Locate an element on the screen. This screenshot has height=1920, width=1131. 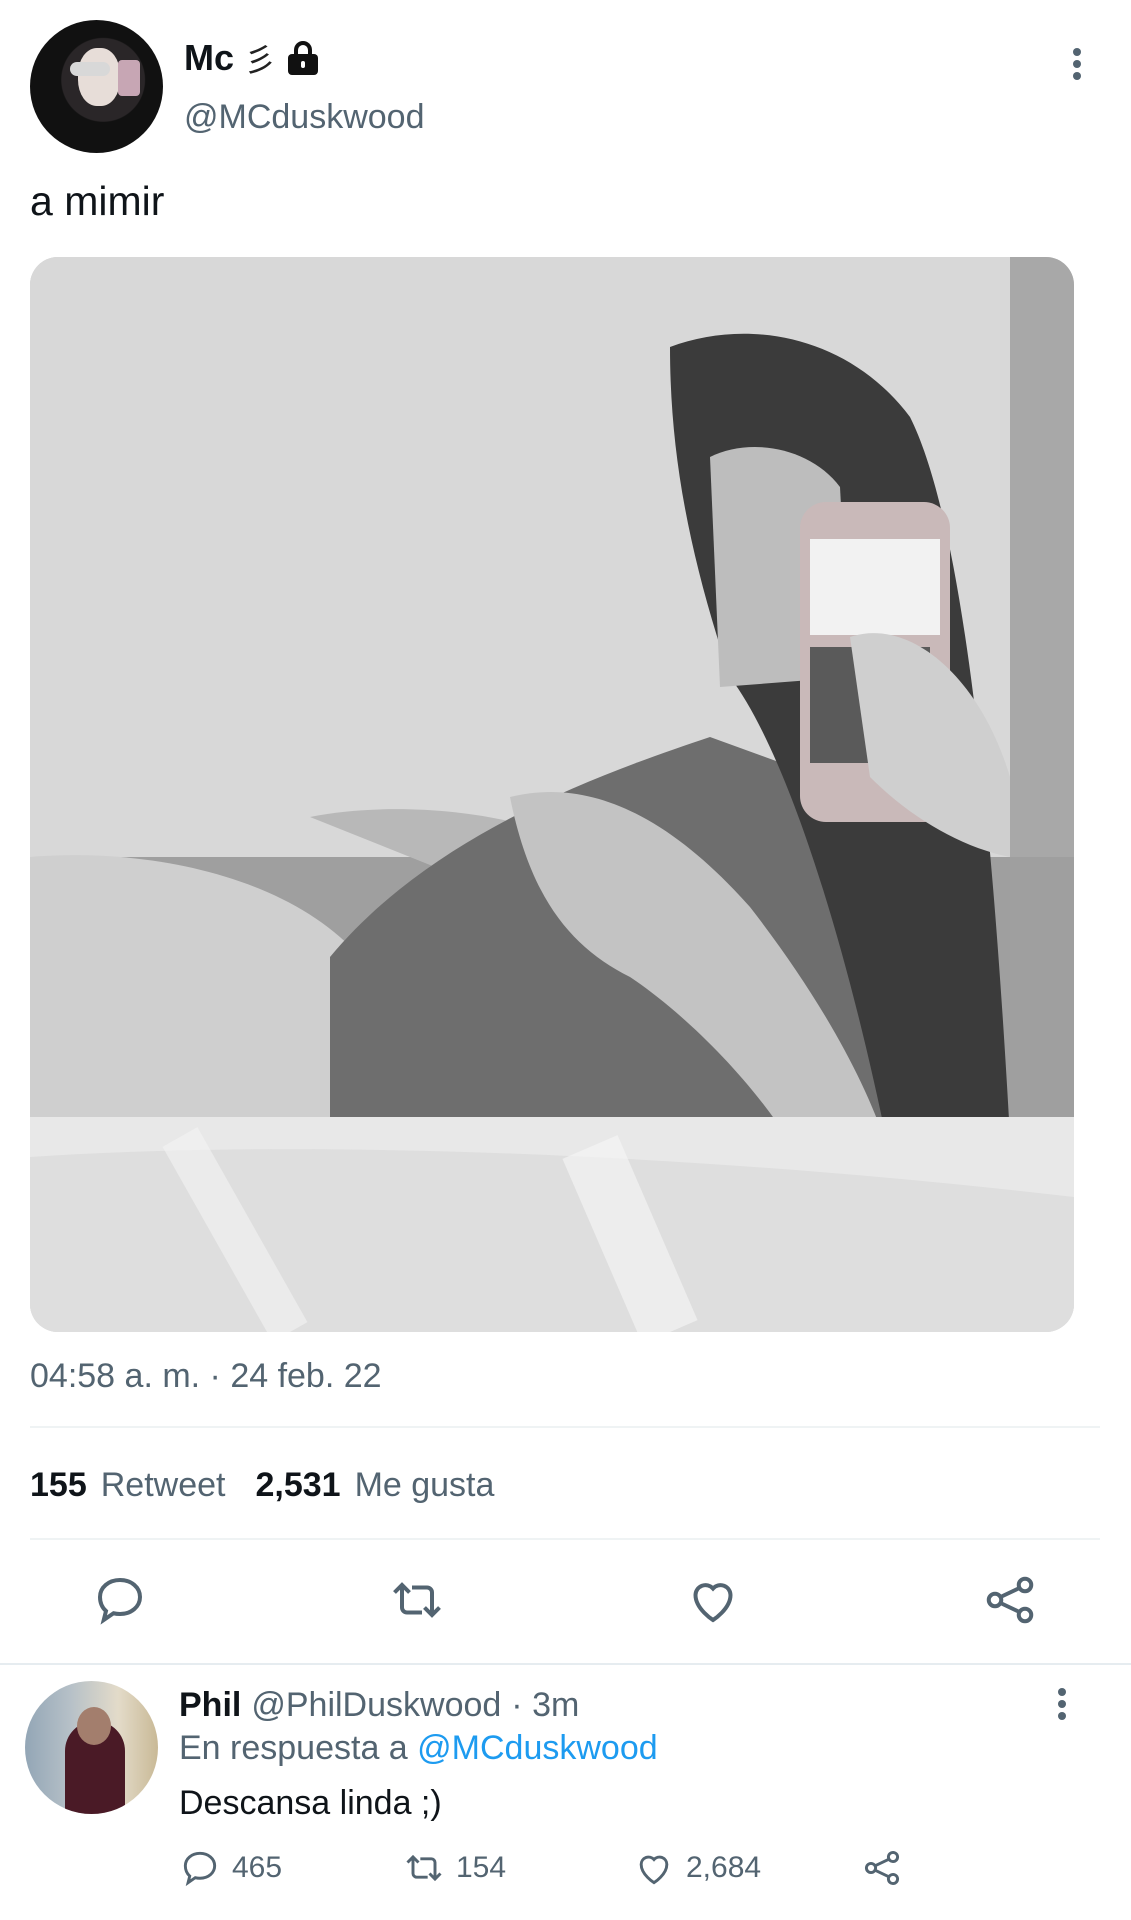
tweet-actions is located at coordinates (565, 1602).